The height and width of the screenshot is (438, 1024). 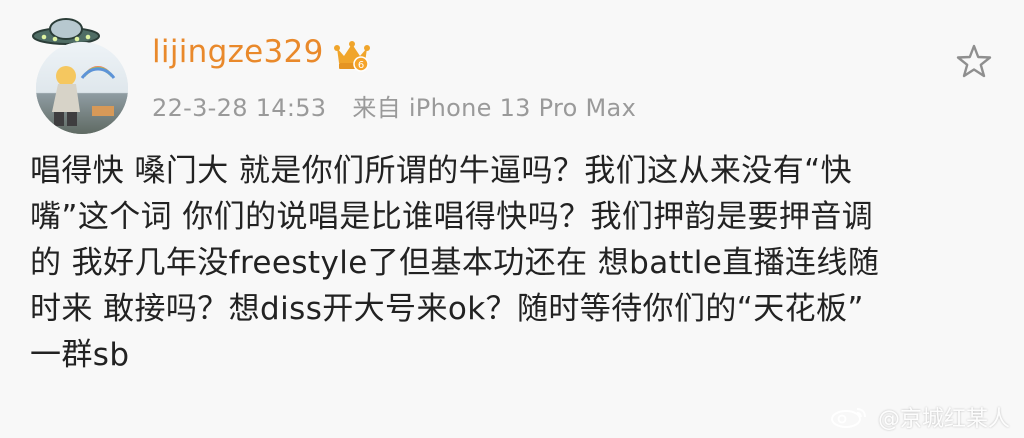 I want to click on post-line: 的 我好几年没freestyle了但基本功还在 想battle直播连线随, so click(x=455, y=263).